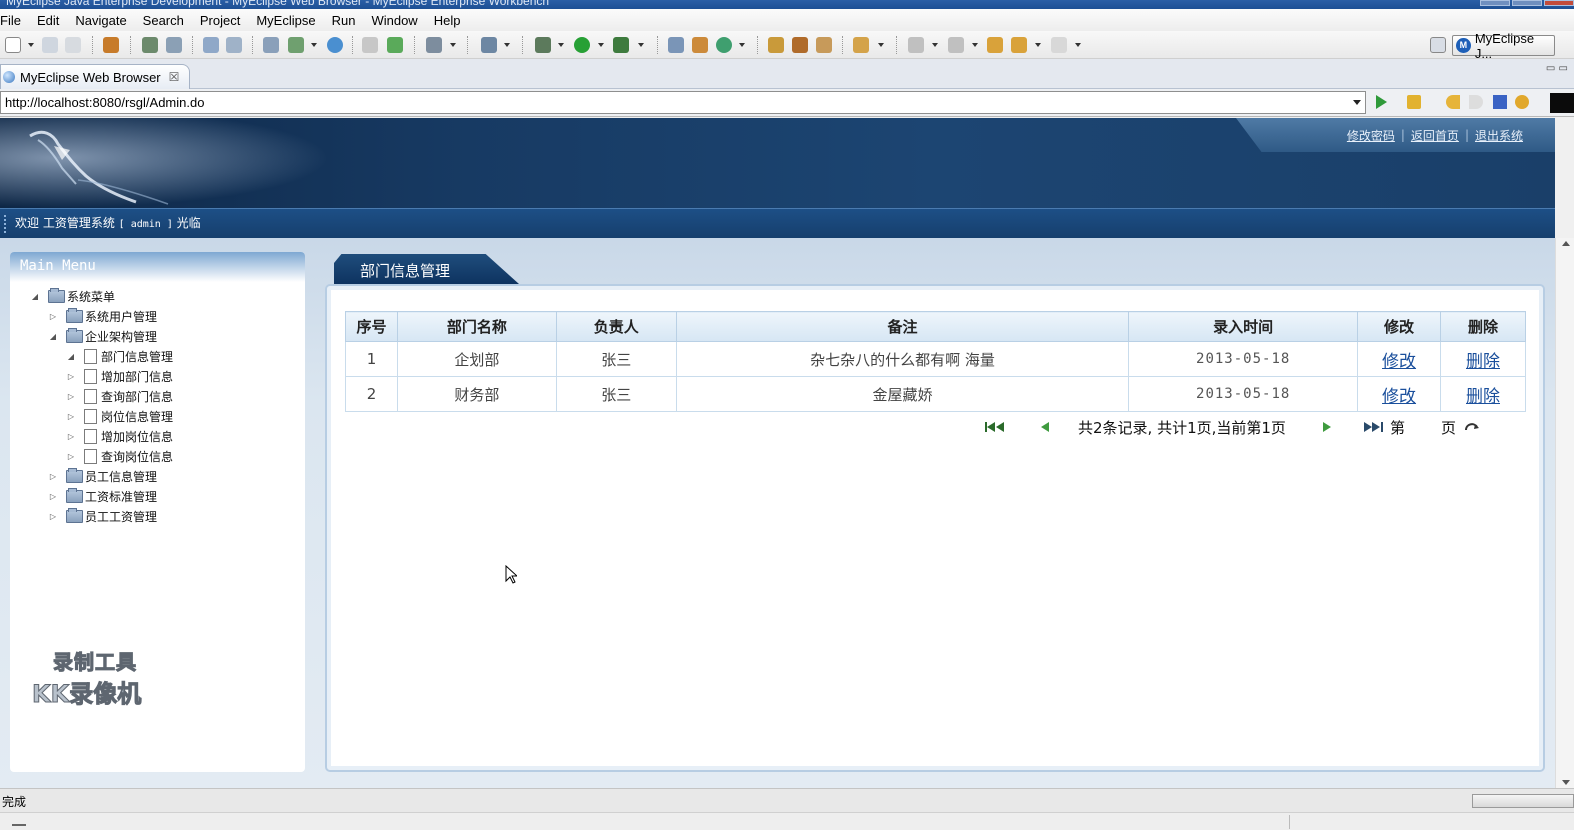 The width and height of the screenshot is (1574, 830). I want to click on url-input, so click(683, 102).